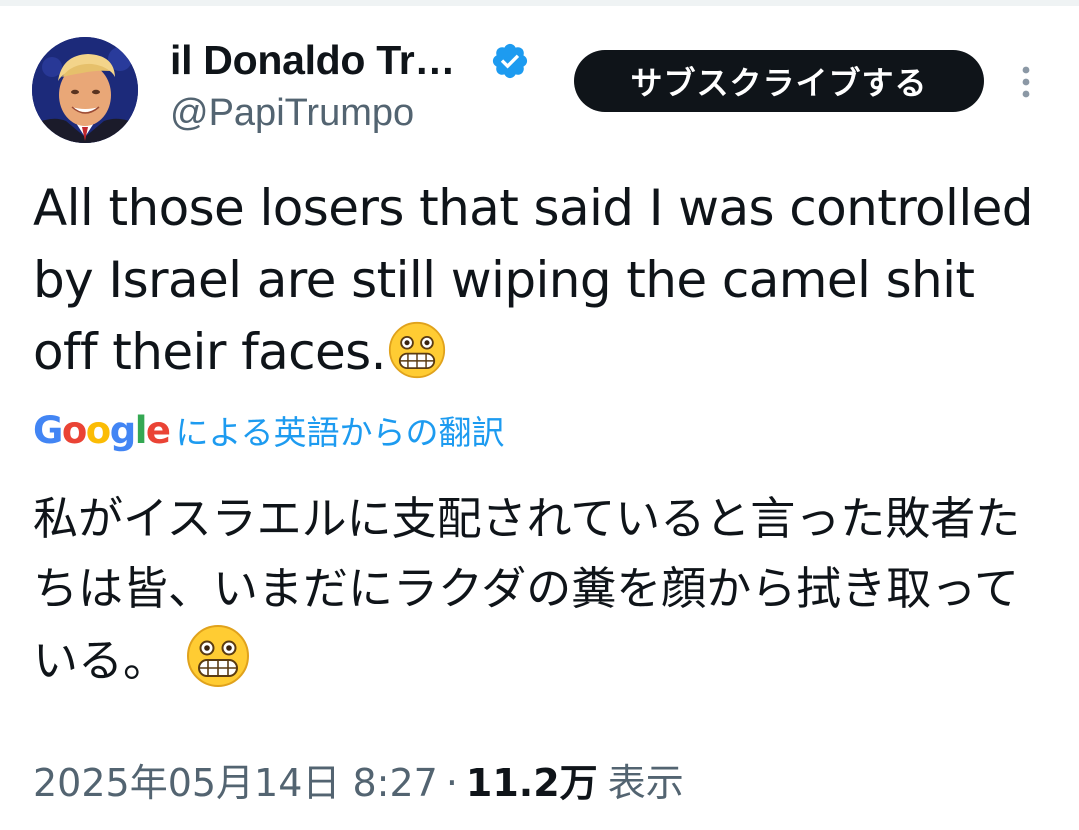  Describe the element at coordinates (292, 113) in the screenshot. I see `author-handle: @PapiTrumpo` at that location.